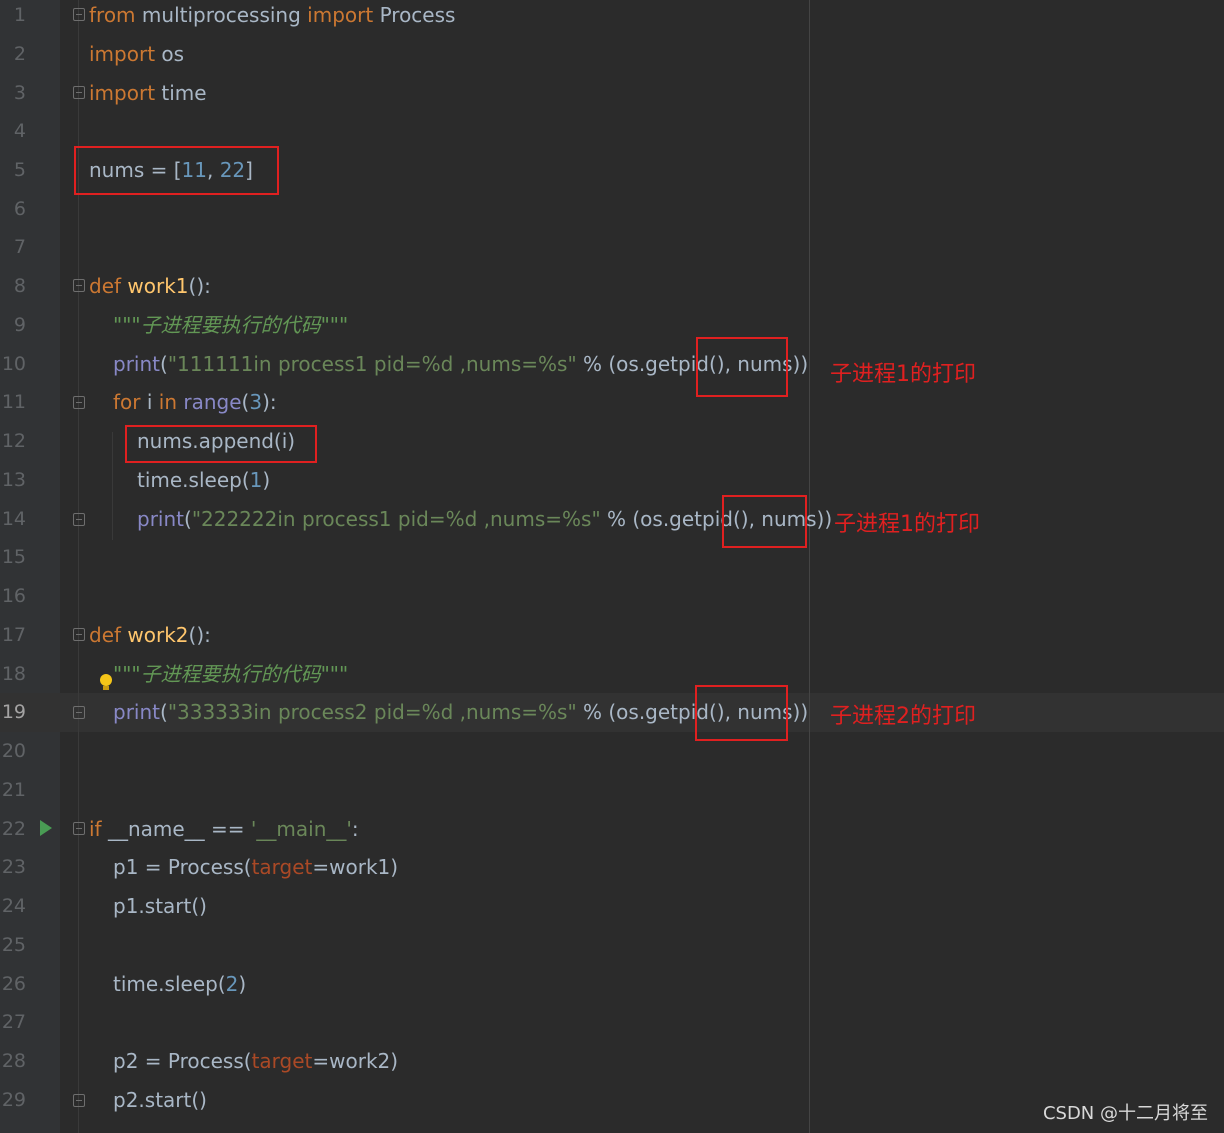 The image size is (1224, 1133). Describe the element at coordinates (19, 170) in the screenshot. I see `line-number: 5` at that location.